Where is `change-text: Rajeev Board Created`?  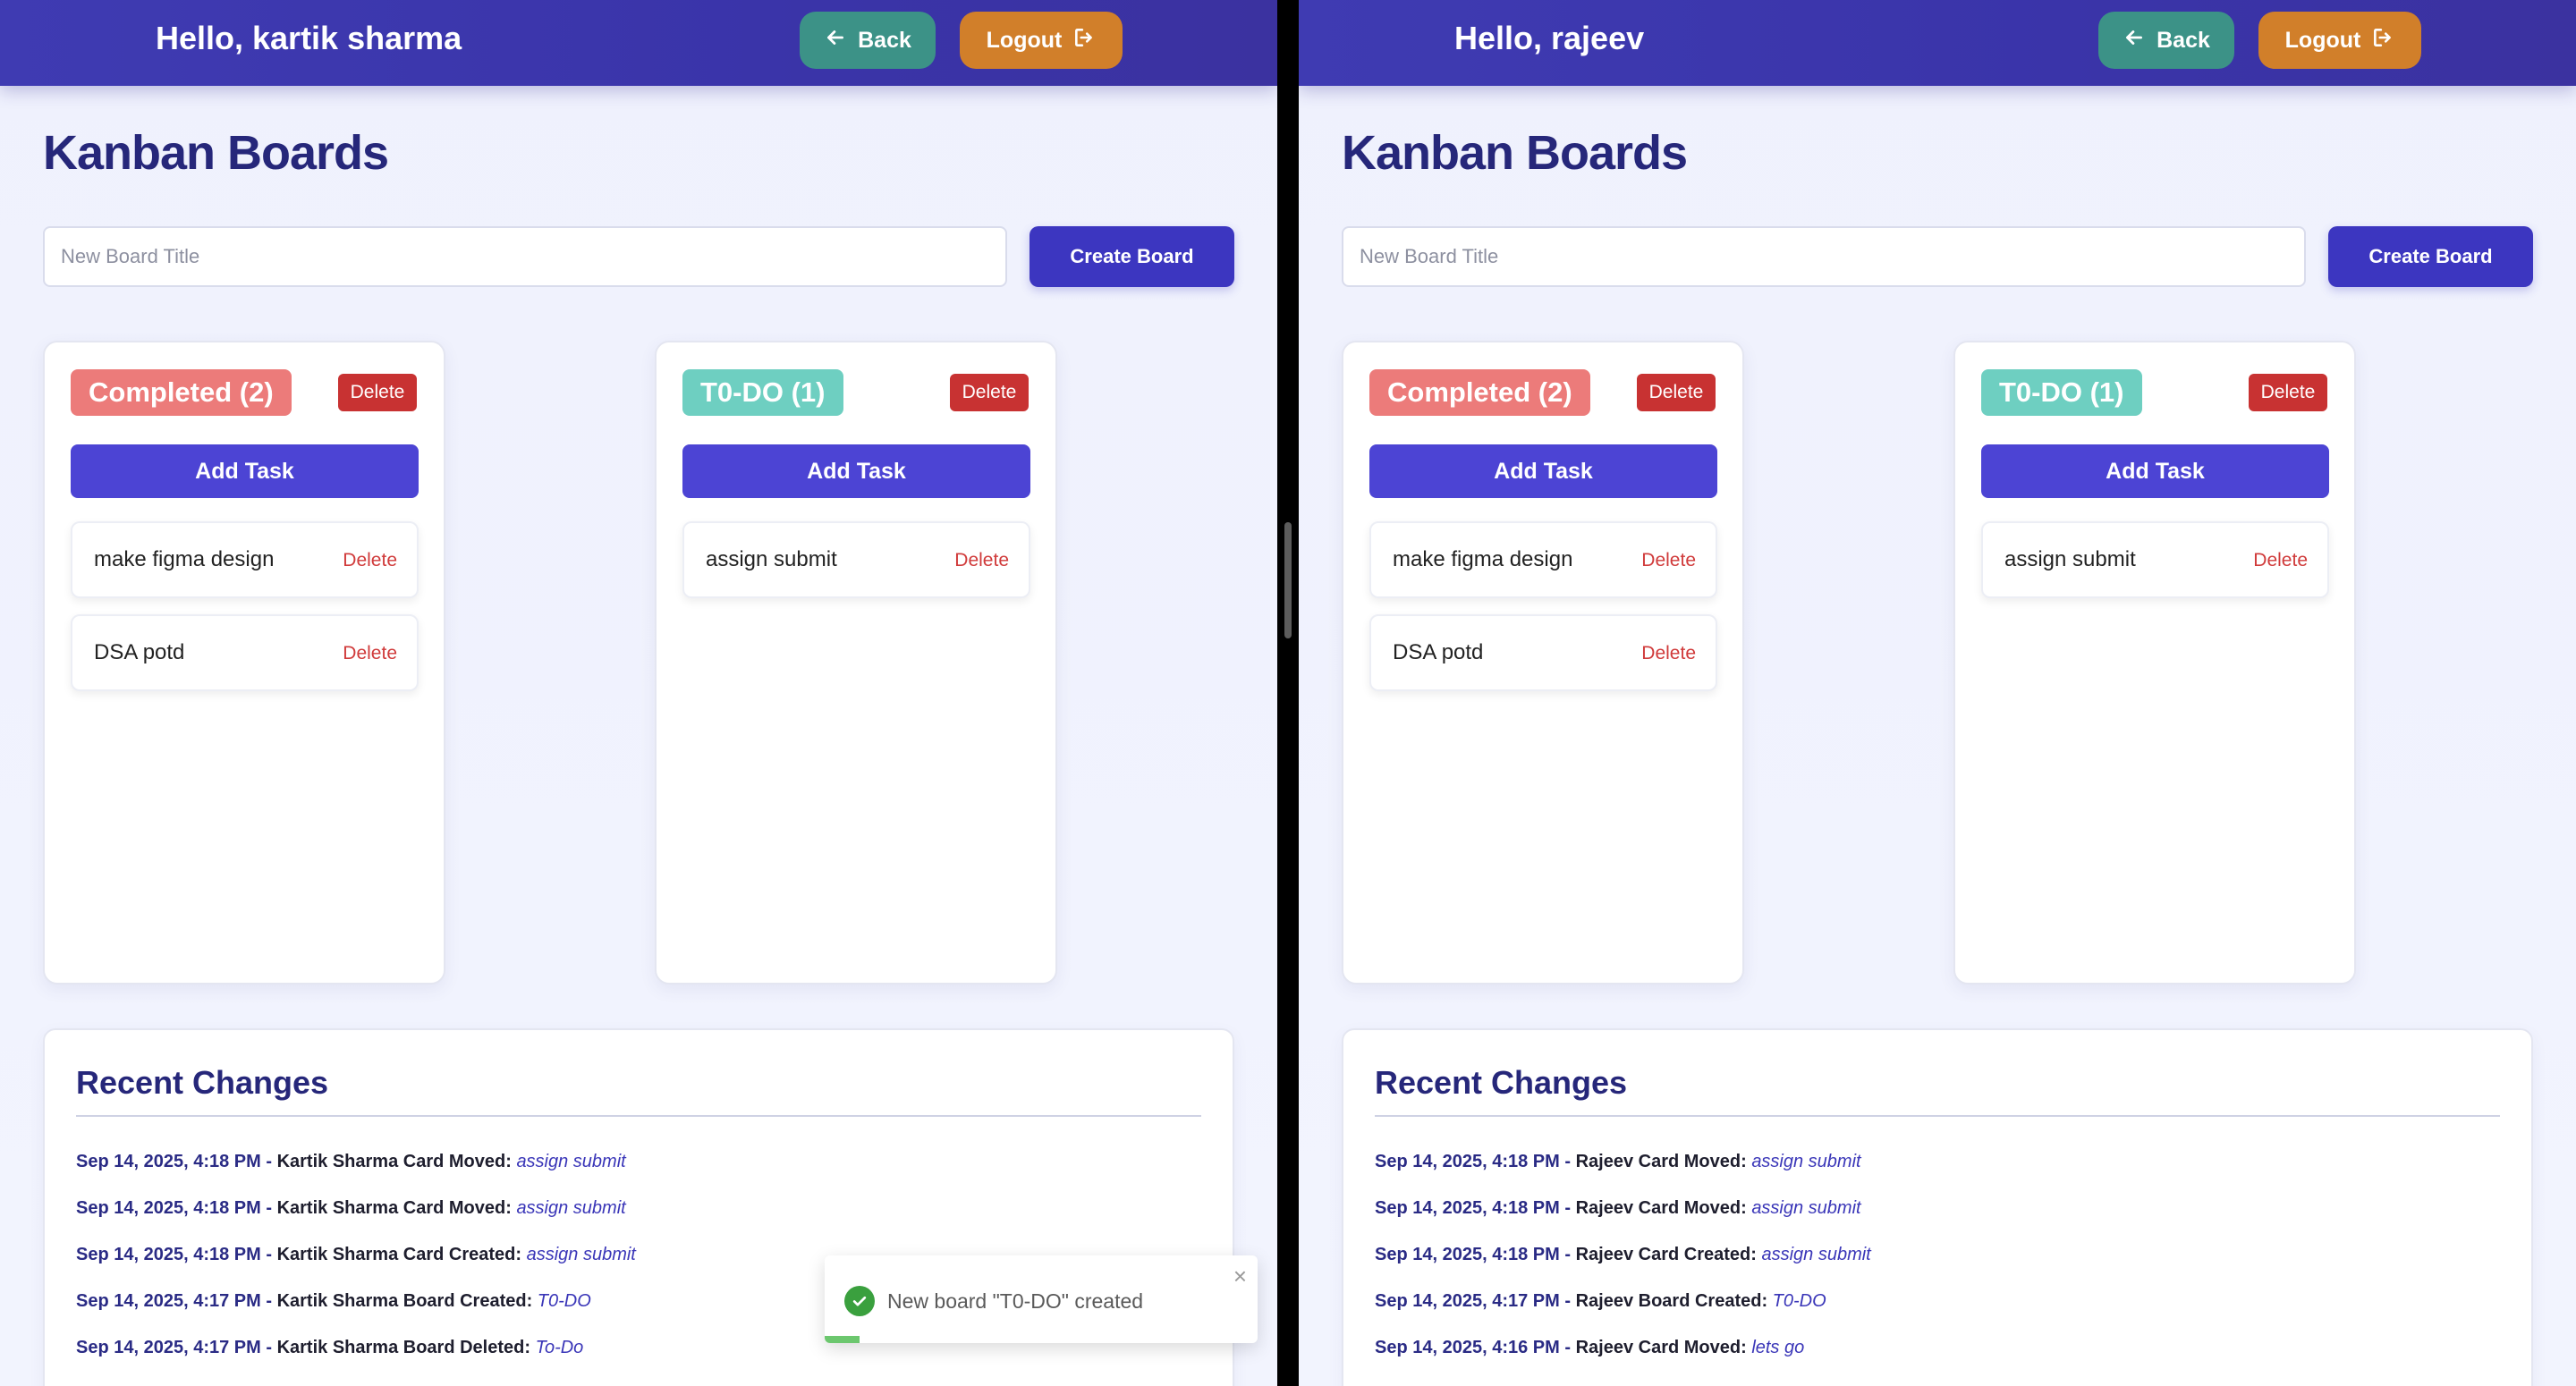
change-text: Rajeev Board Created is located at coordinates (1668, 1301).